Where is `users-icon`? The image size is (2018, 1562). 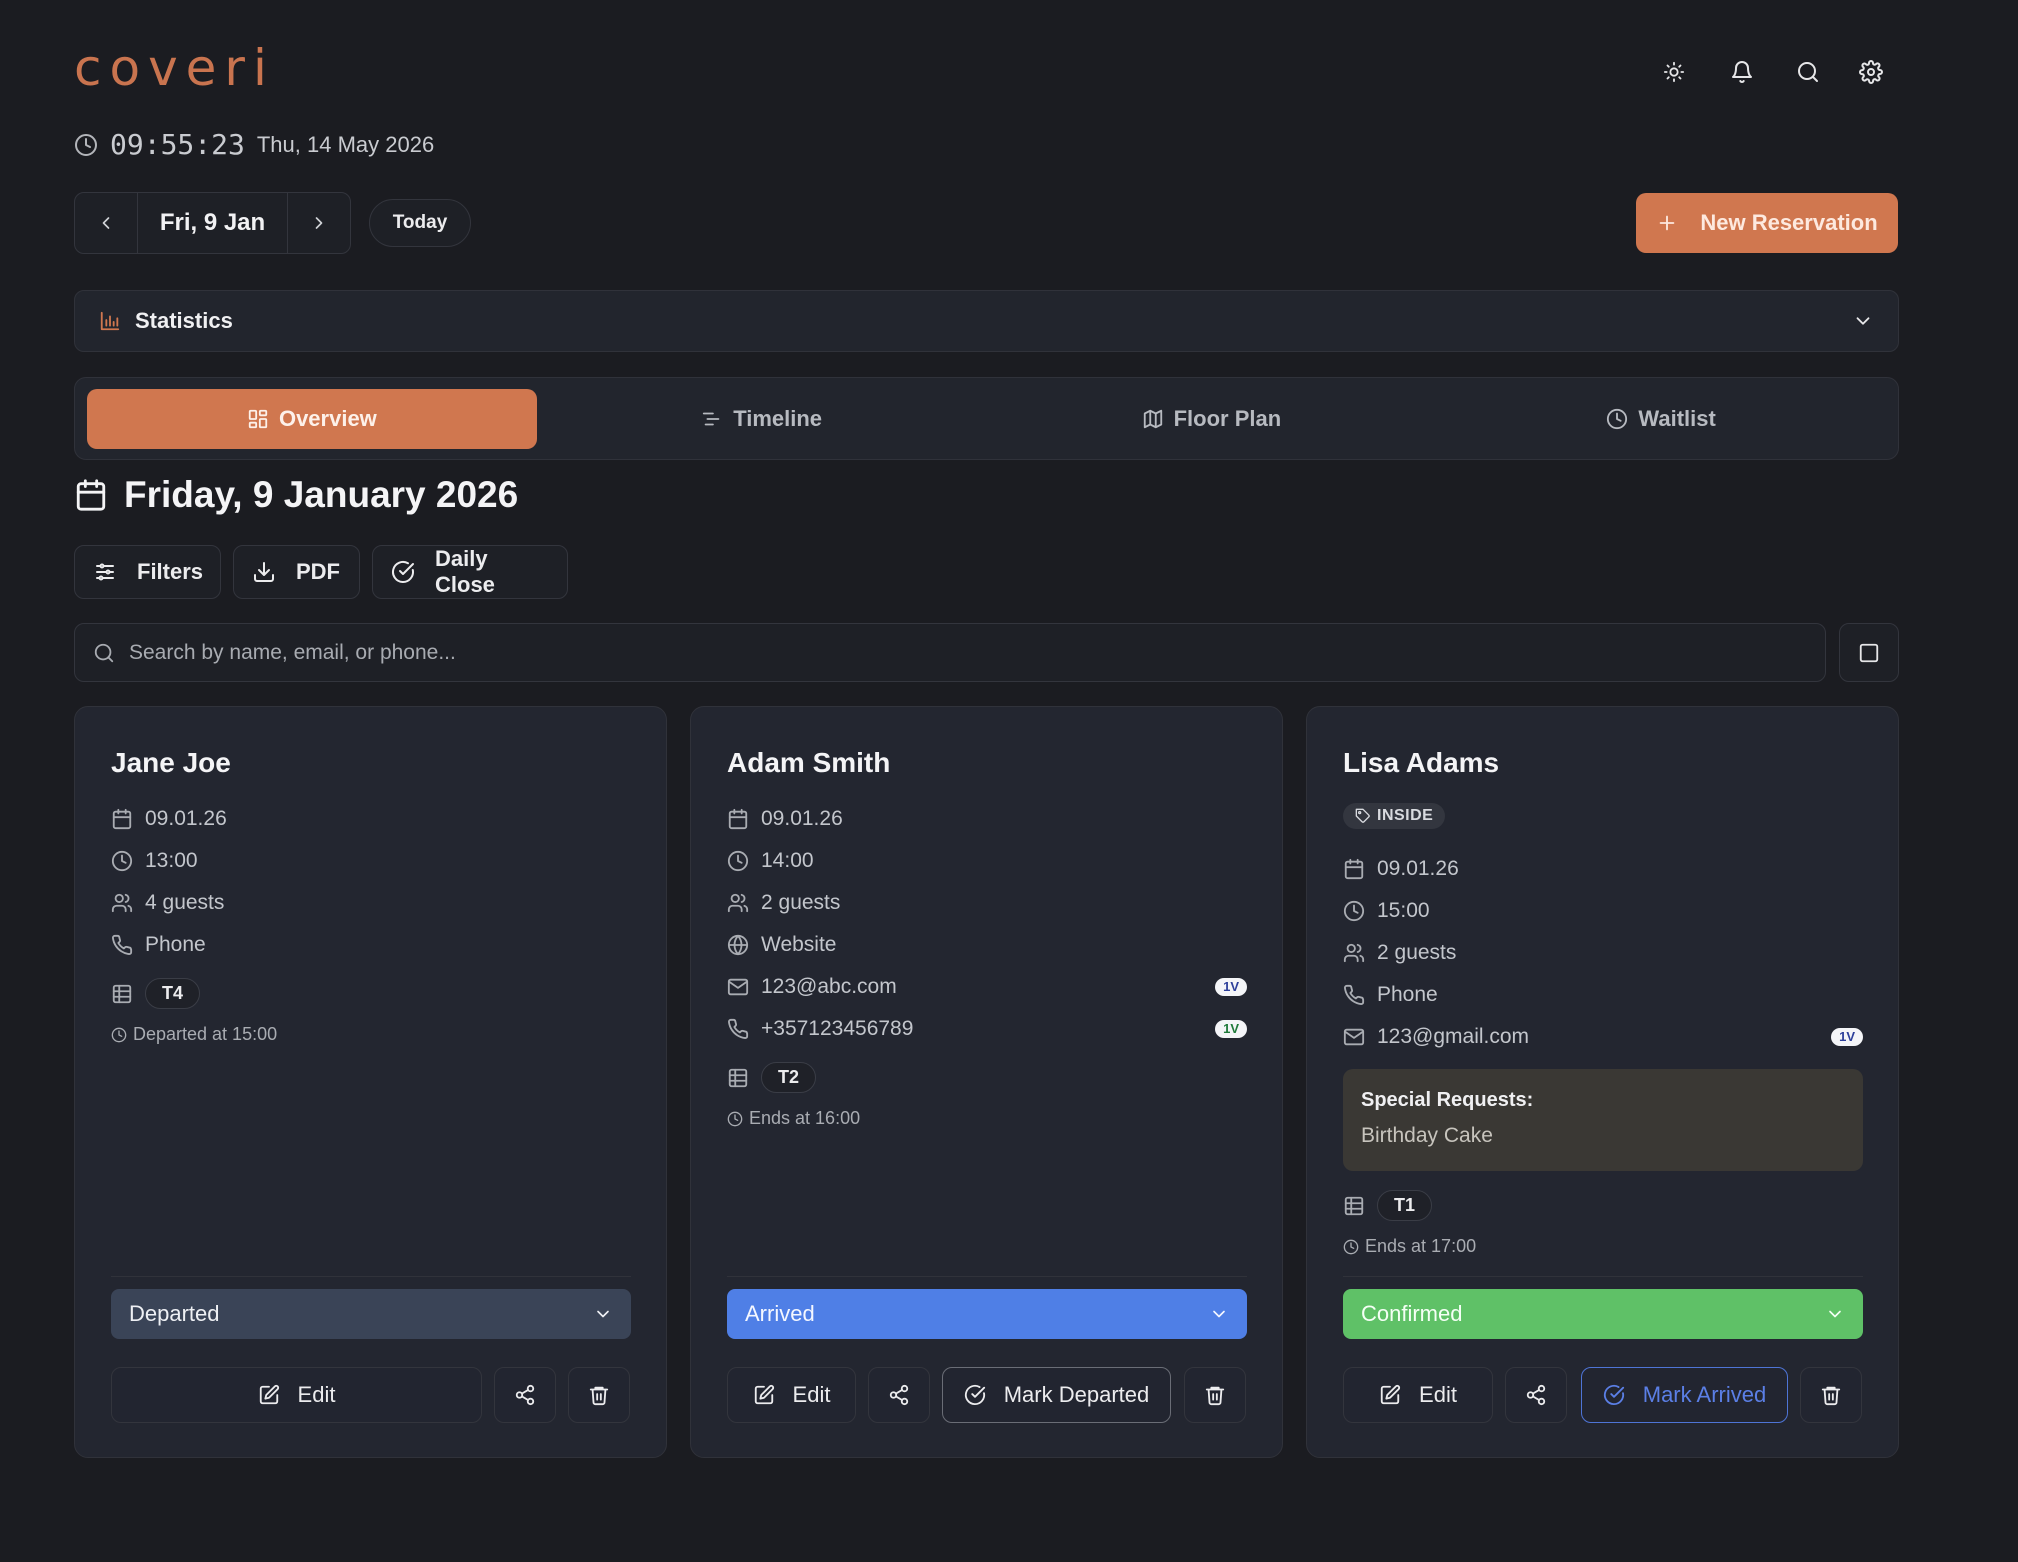 users-icon is located at coordinates (122, 903).